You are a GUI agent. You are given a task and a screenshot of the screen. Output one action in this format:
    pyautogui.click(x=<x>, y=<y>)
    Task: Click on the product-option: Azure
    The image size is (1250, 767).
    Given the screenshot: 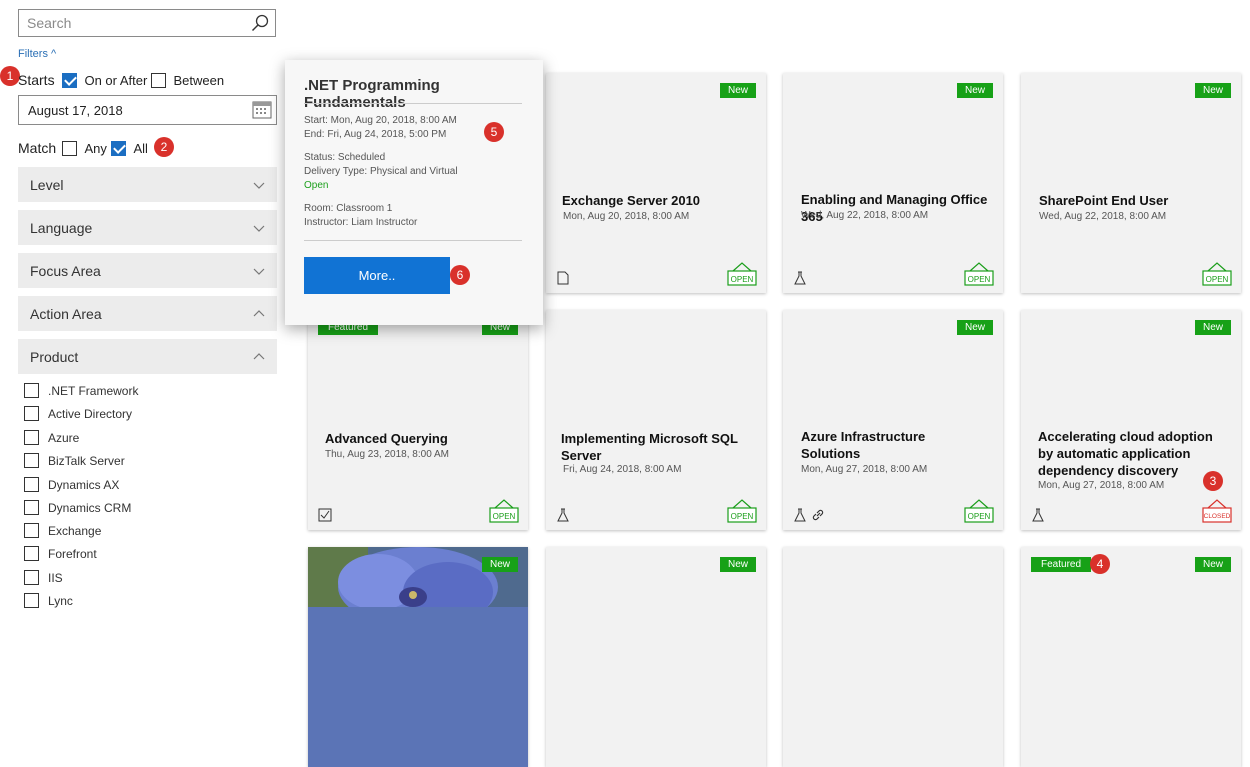 What is the action you would take?
    pyautogui.click(x=51, y=437)
    